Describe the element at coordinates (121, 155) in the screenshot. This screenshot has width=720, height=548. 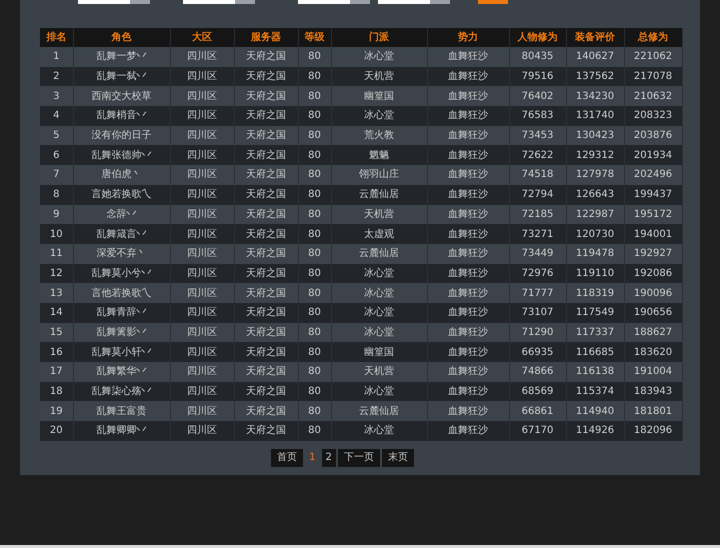
I see `table-cell: 乱舞张德帅丷` at that location.